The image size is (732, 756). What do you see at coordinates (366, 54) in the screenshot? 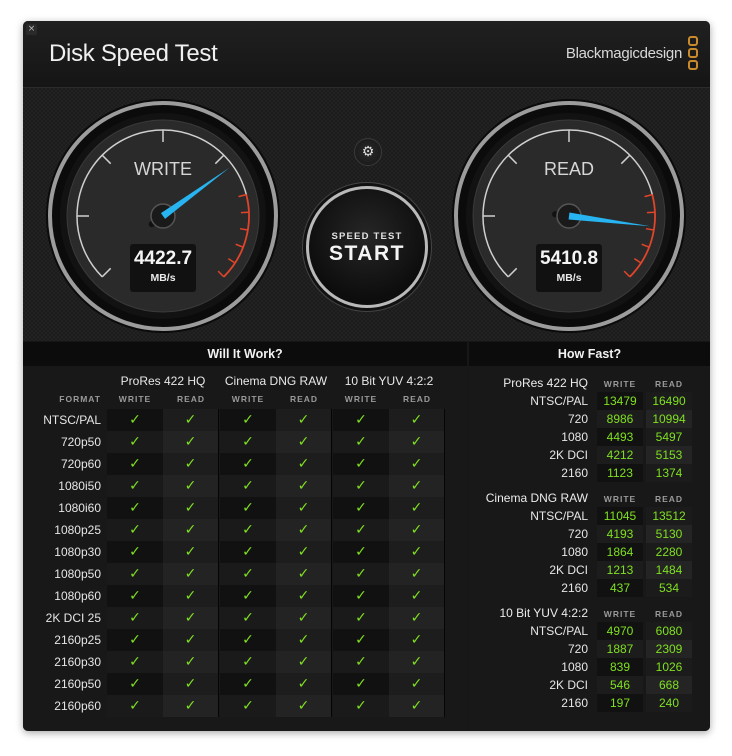
I see `title-bar: Disk Speed Test Blackmagicdesign` at bounding box center [366, 54].